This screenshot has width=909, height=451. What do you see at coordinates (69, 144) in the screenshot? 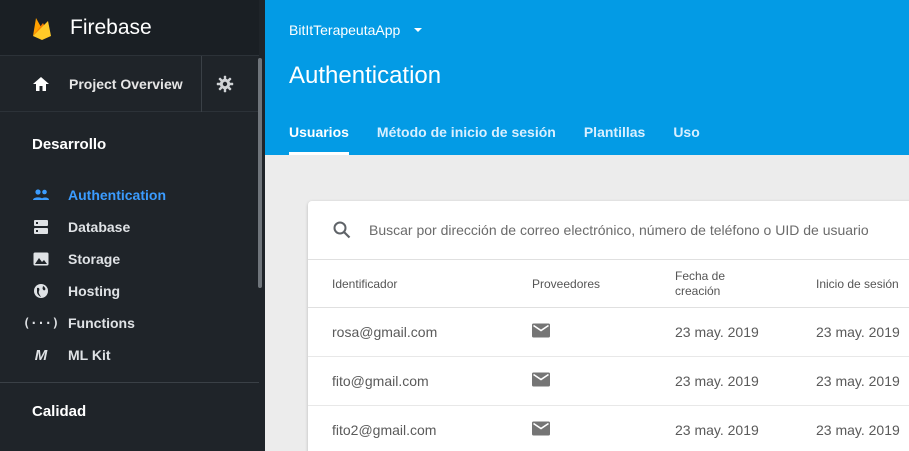
I see `section-desarrollo: Desarrollo` at bounding box center [69, 144].